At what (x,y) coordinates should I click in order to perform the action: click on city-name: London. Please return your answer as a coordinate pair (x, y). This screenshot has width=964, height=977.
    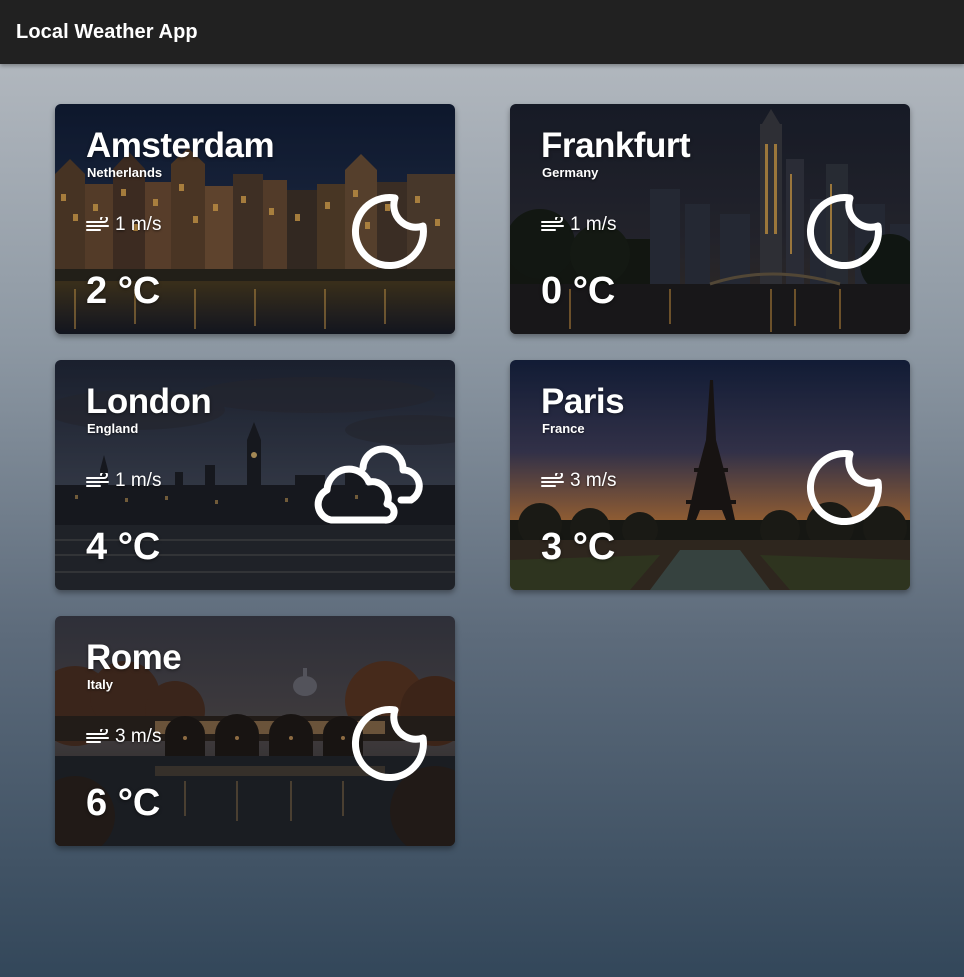
    Looking at the image, I should click on (149, 401).